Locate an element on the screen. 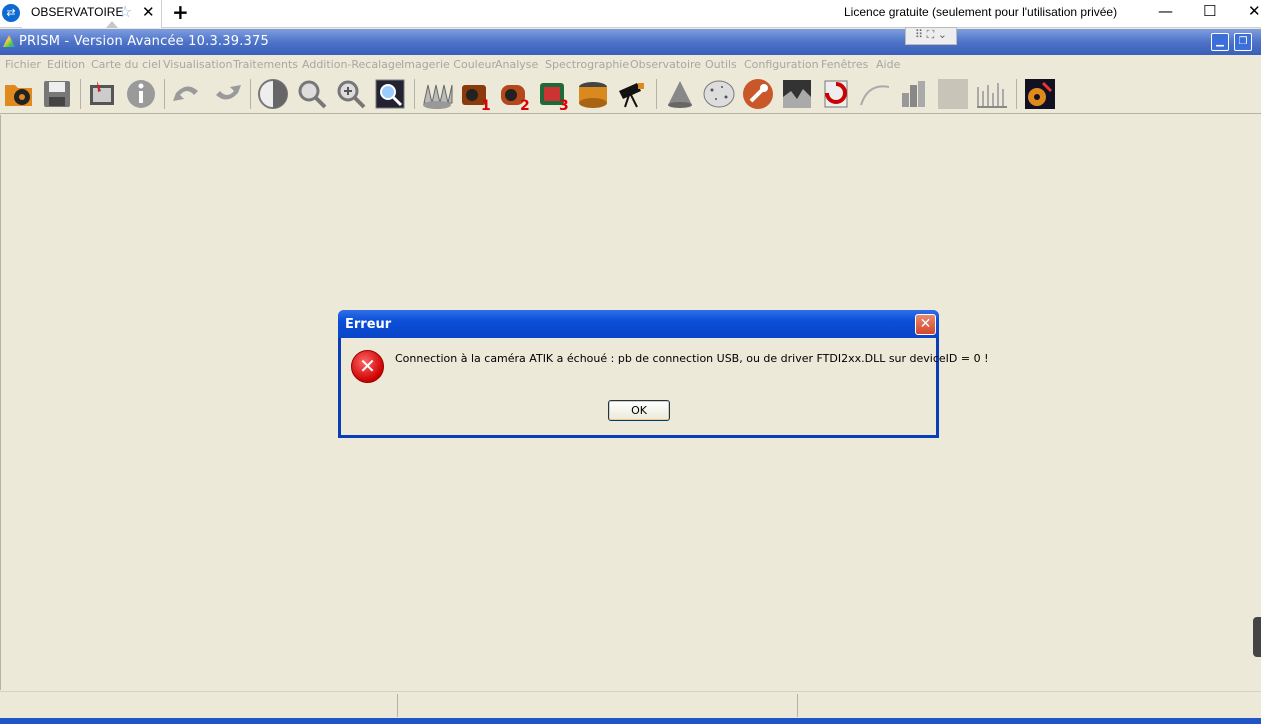 The width and height of the screenshot is (1261, 724). save-icon is located at coordinates (57, 94).